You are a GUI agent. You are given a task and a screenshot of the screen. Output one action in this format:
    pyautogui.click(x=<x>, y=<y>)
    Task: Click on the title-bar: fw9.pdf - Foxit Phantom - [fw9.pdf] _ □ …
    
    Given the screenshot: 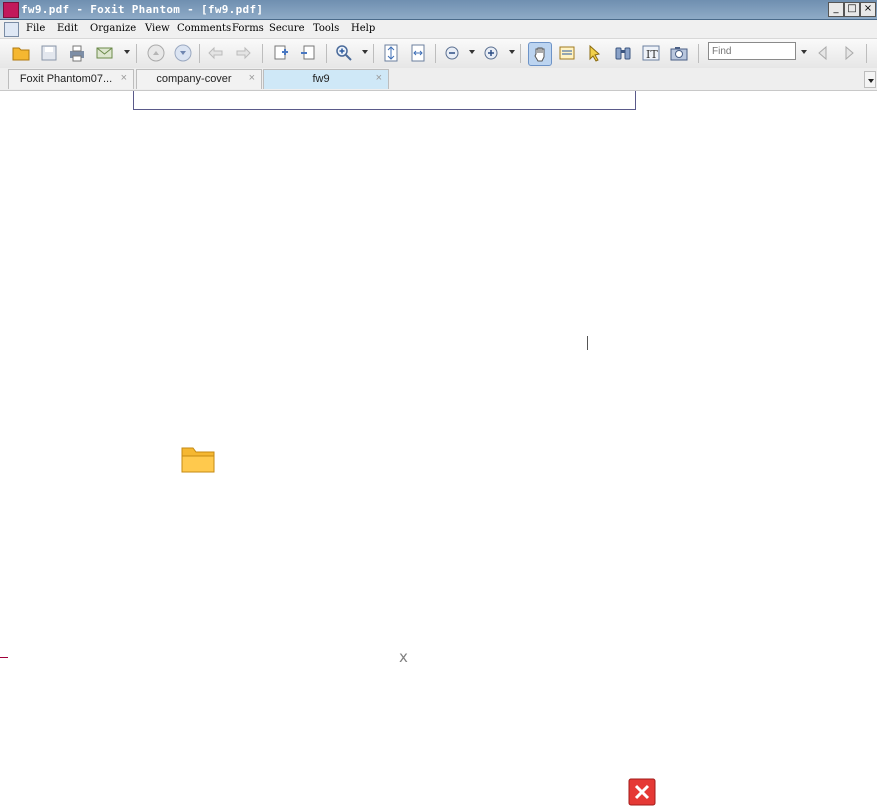 What is the action you would take?
    pyautogui.click(x=438, y=10)
    